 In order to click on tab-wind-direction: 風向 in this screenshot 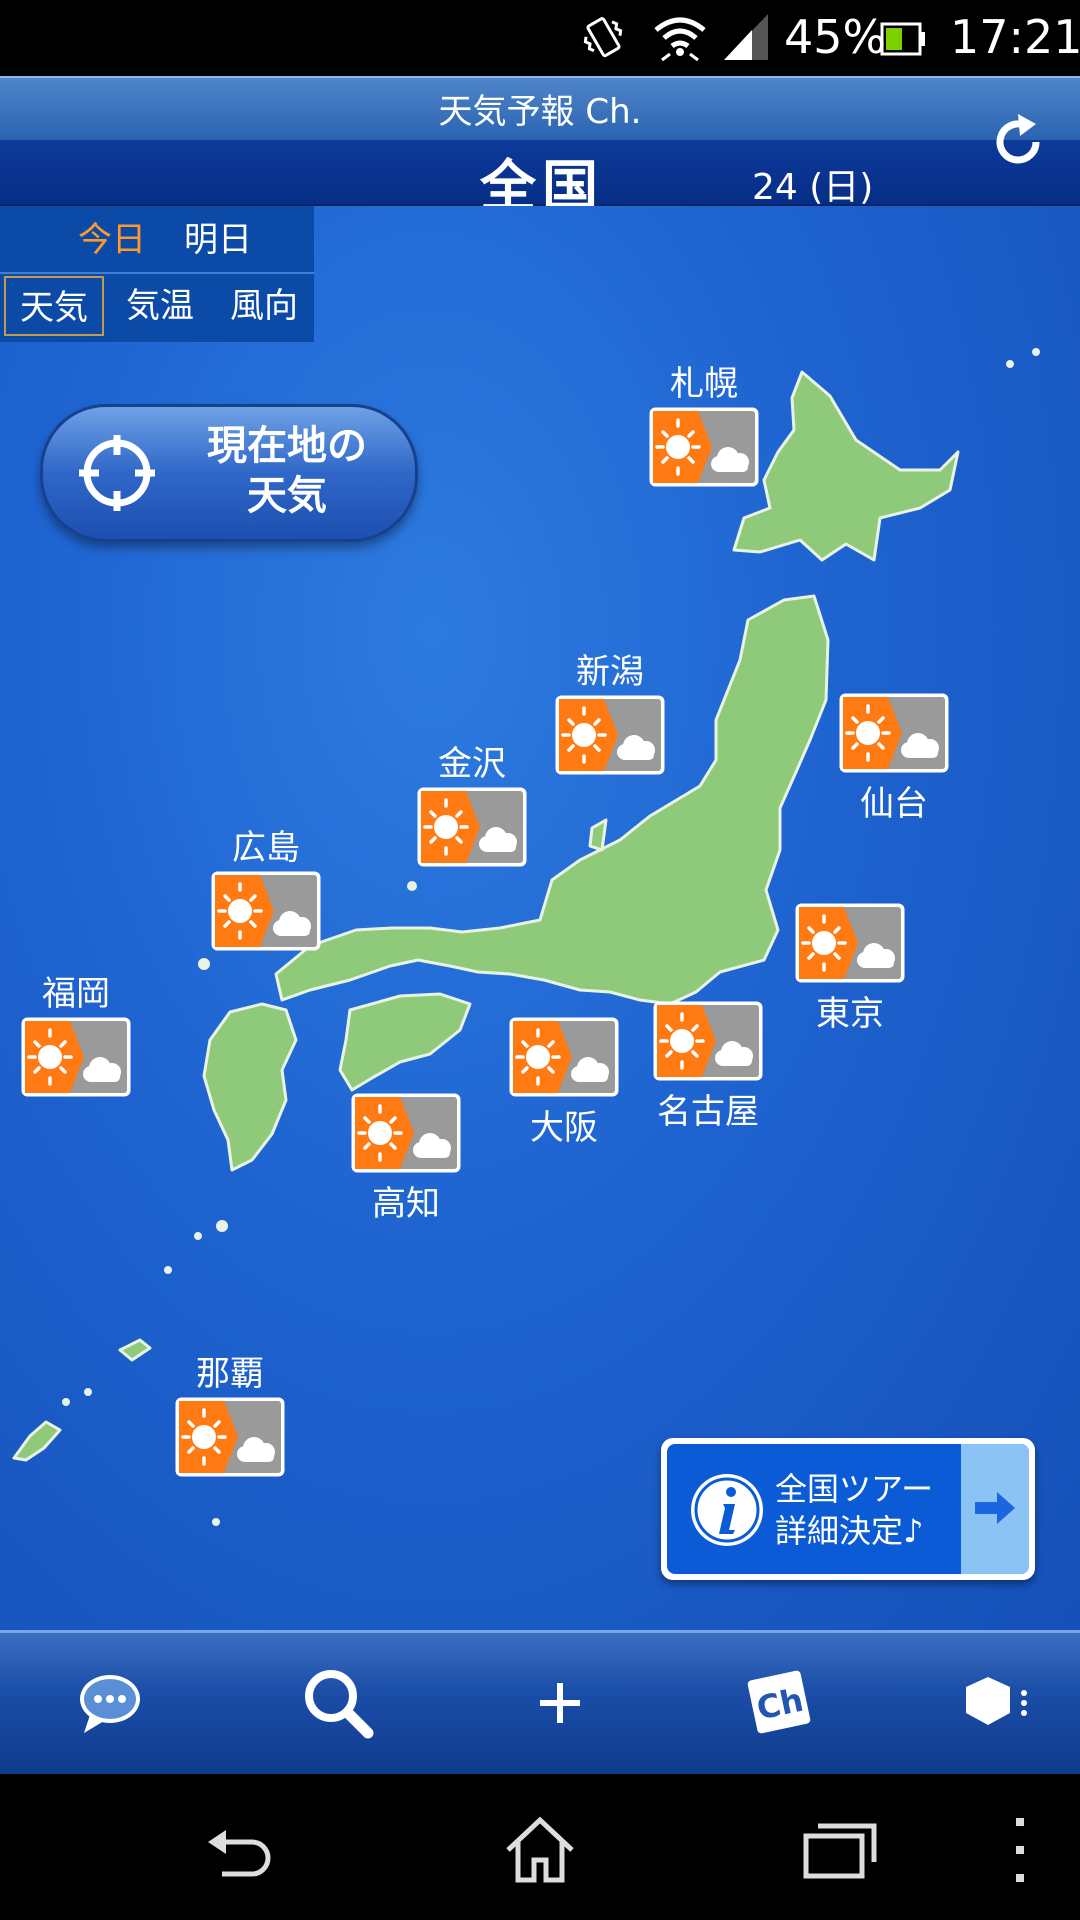, I will do `click(264, 306)`.